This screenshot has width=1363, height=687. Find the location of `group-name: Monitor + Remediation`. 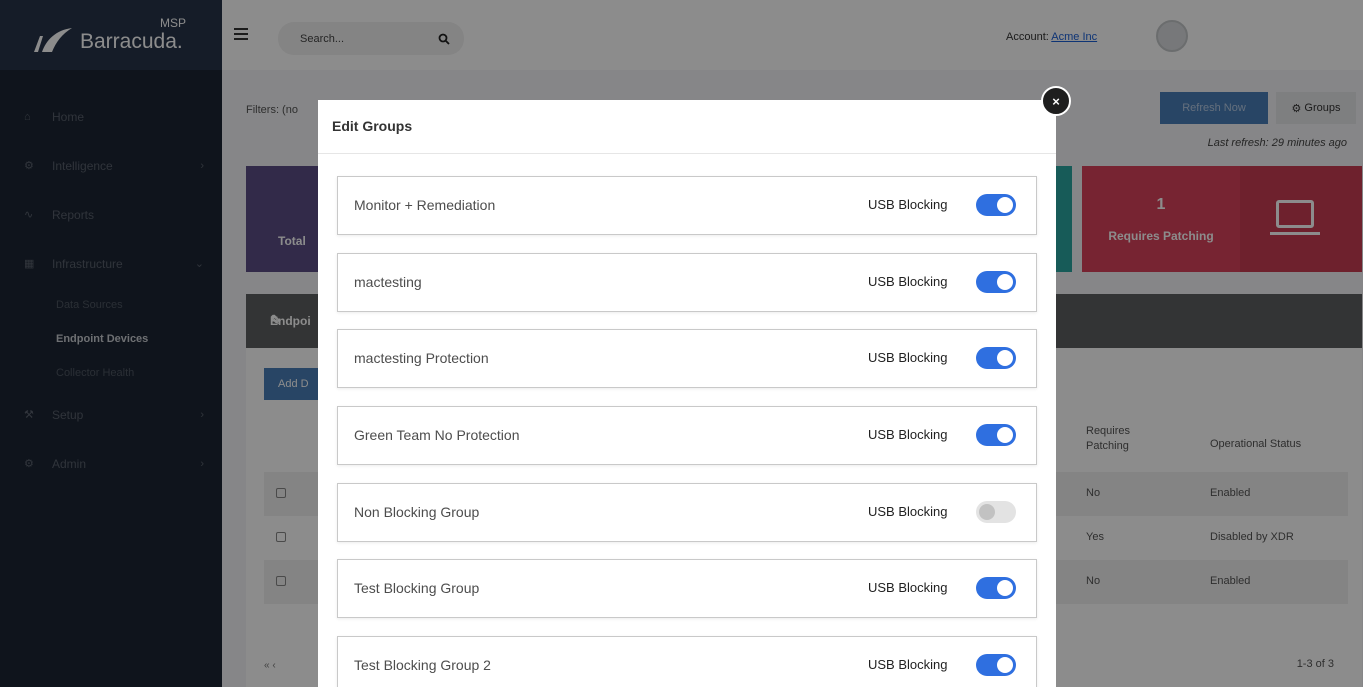

group-name: Monitor + Remediation is located at coordinates (425, 205).